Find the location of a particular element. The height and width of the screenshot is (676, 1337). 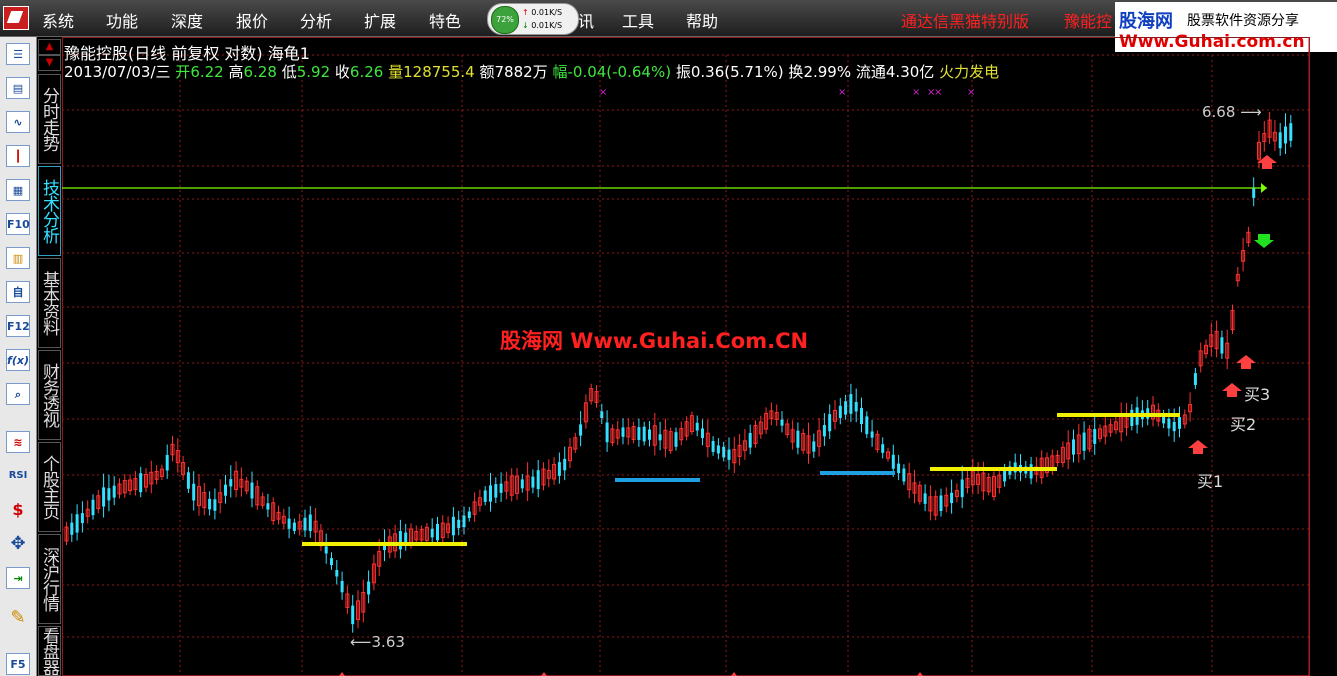

notebook-icon: ☰ is located at coordinates (18, 54).